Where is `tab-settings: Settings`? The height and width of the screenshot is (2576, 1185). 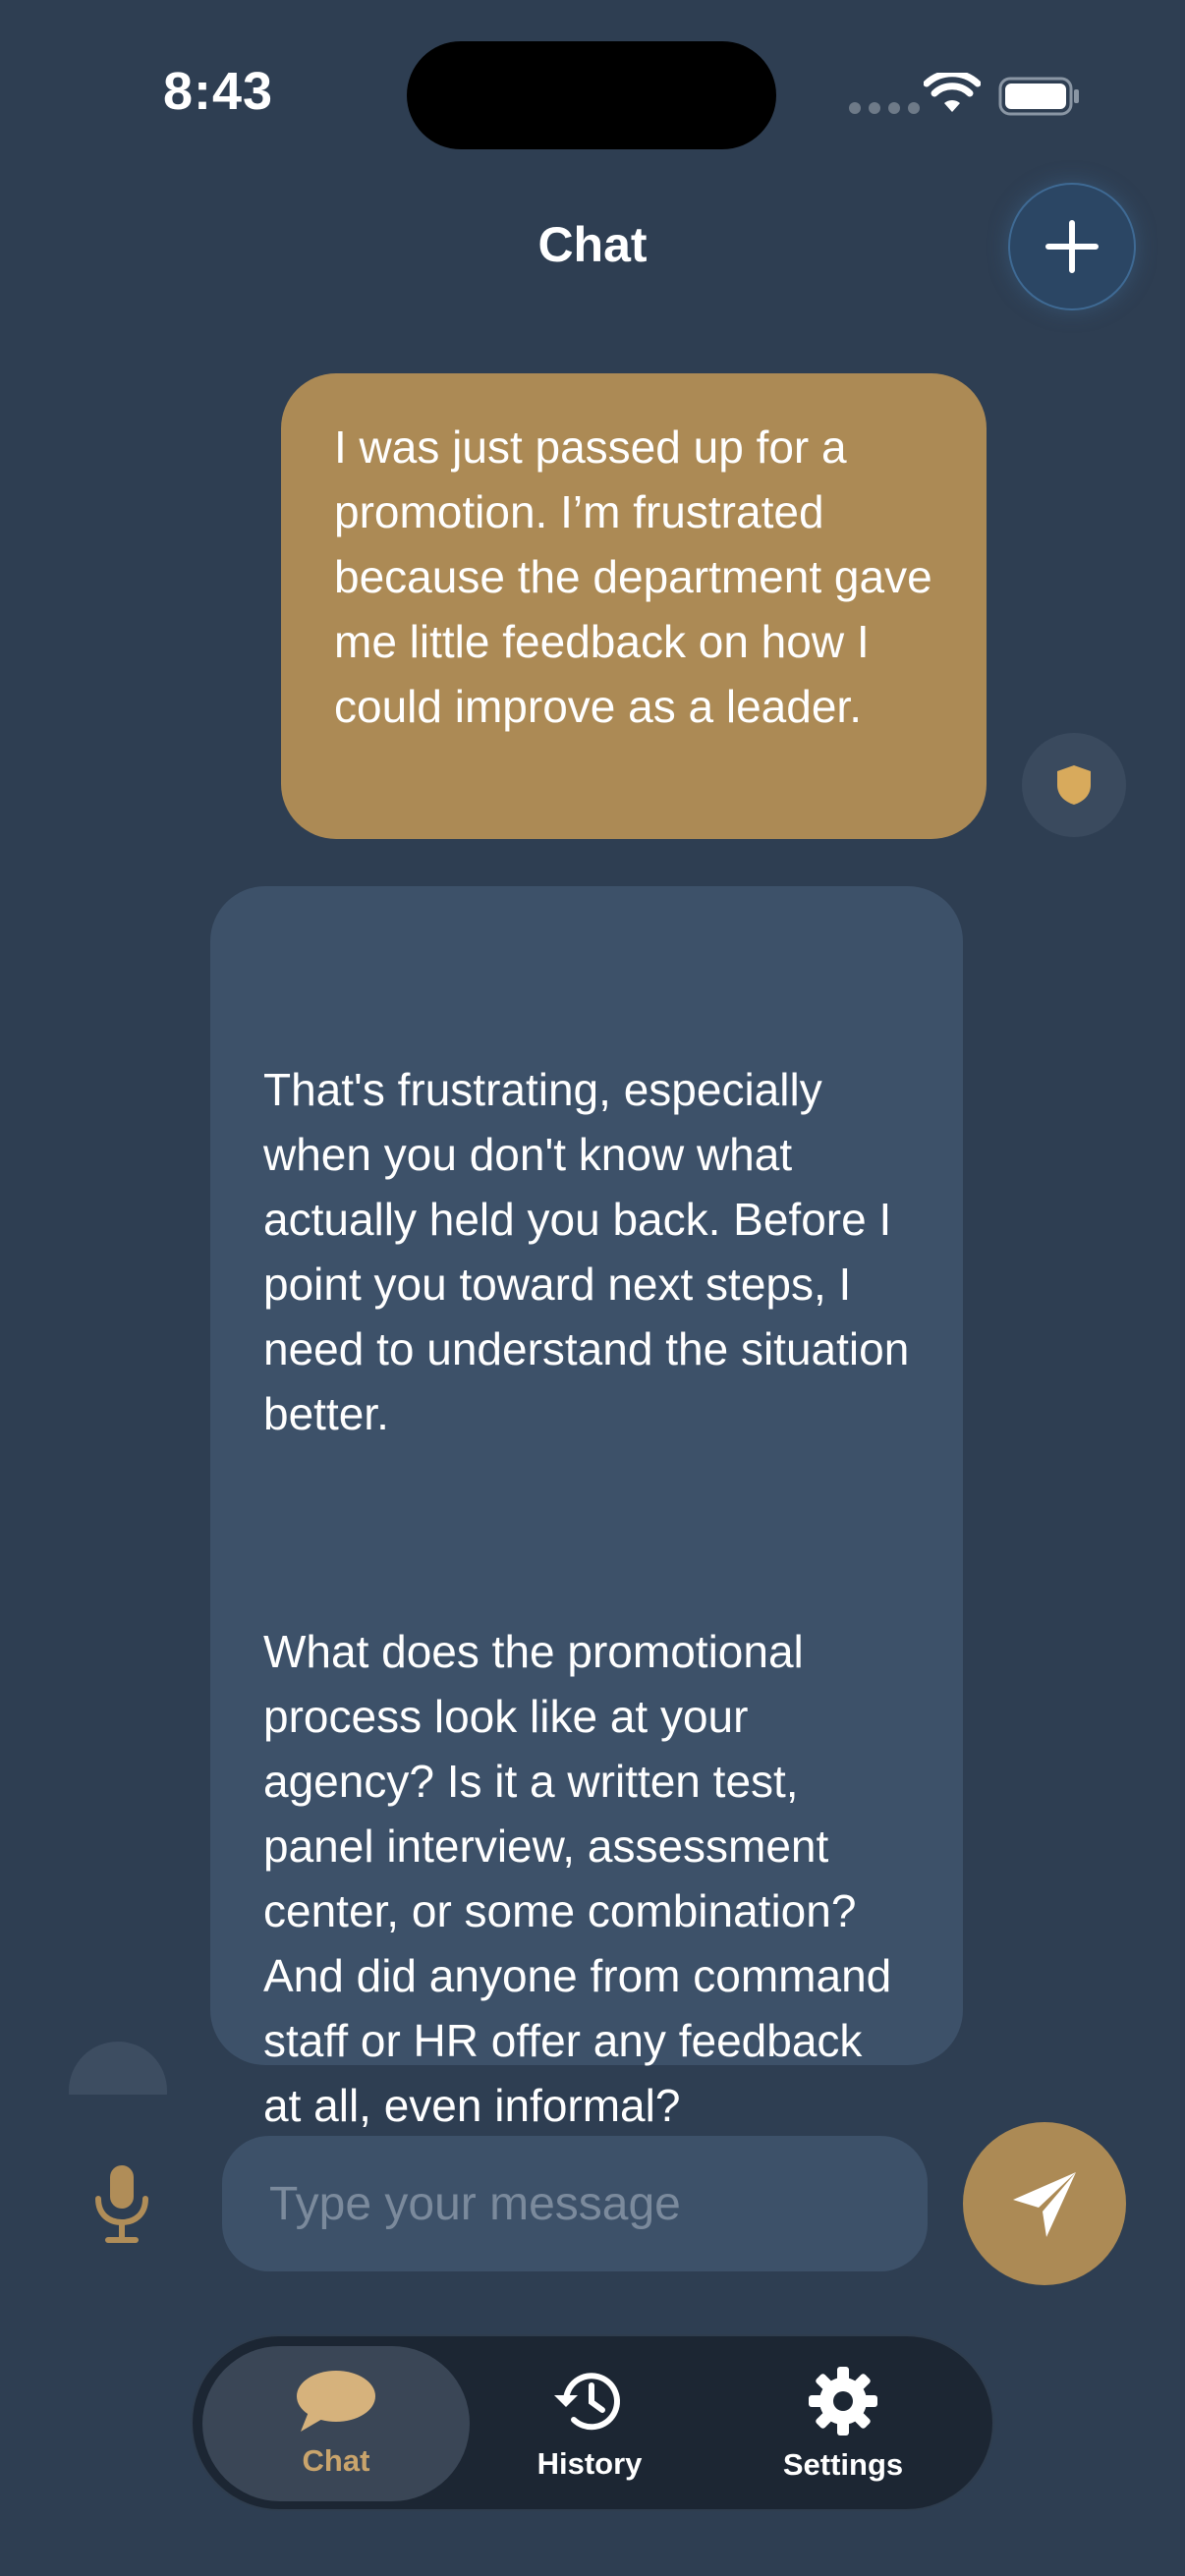 tab-settings: Settings is located at coordinates (843, 2423).